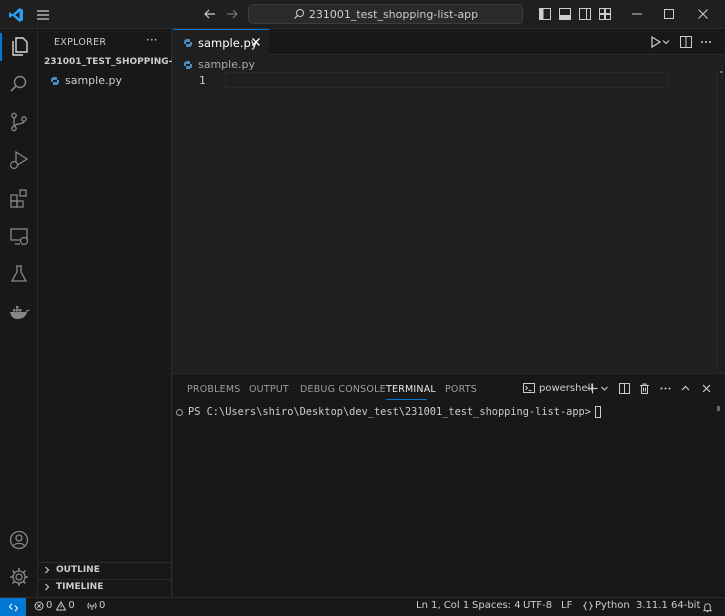  Describe the element at coordinates (19, 160) in the screenshot. I see `run-debug-icon` at that location.